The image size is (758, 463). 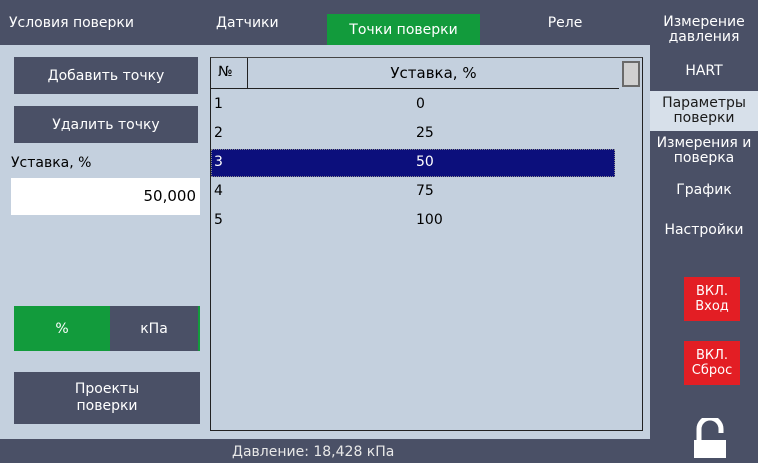 I want to click on unit-percent-label: %, so click(x=62, y=328).